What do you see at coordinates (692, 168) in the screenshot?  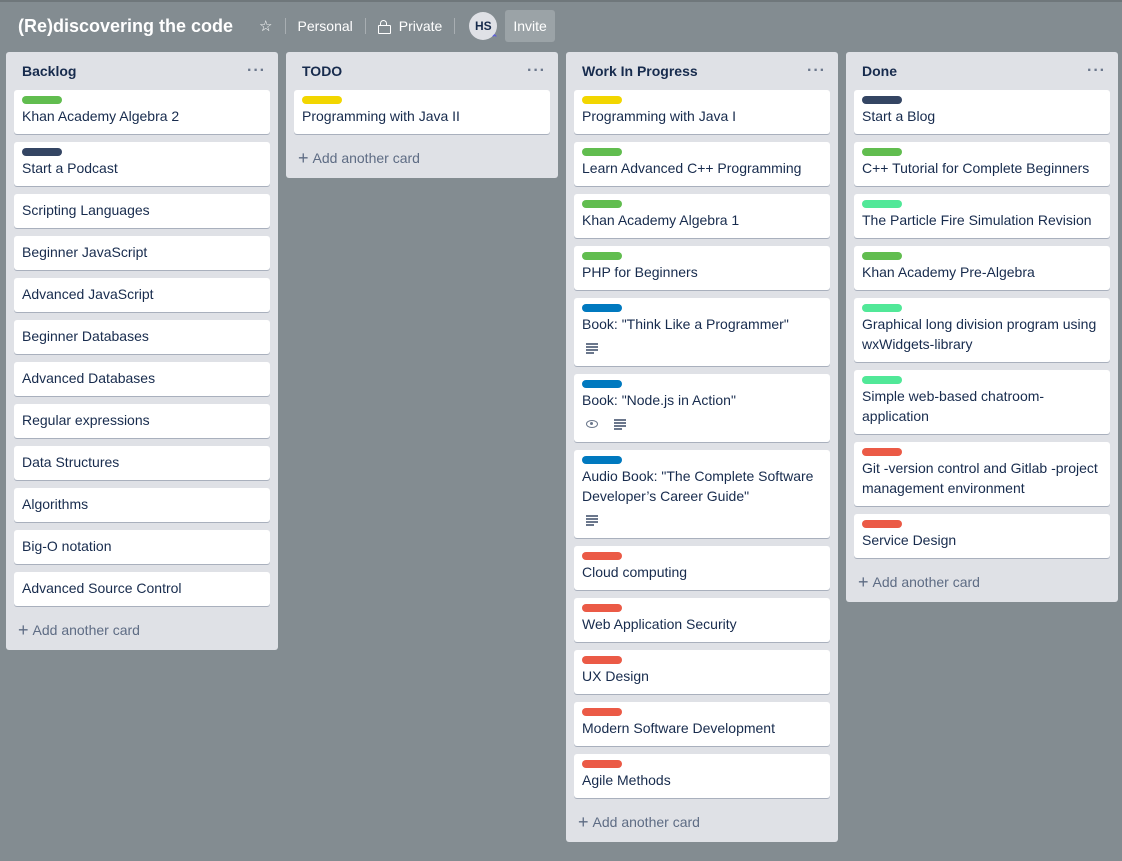 I see `card-title: Learn Advanced C++ Programming` at bounding box center [692, 168].